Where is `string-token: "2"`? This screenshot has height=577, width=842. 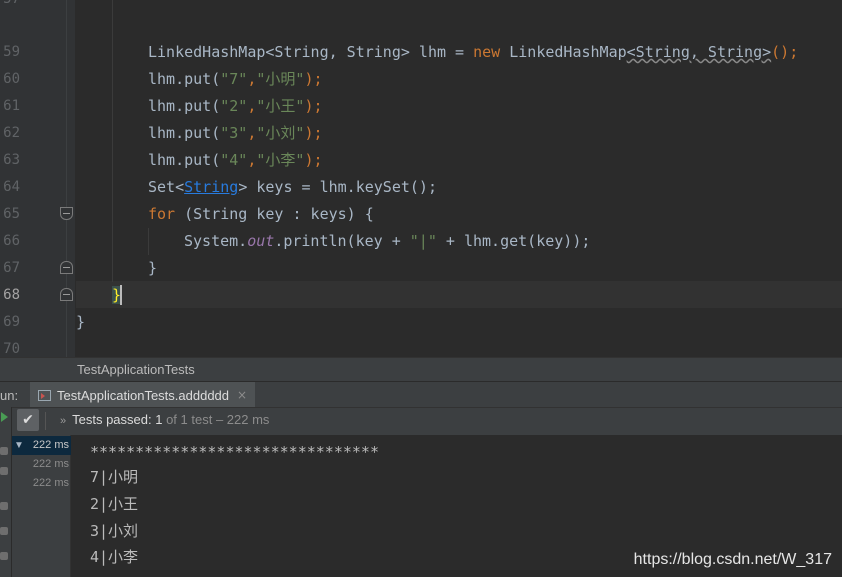
string-token: "2" is located at coordinates (234, 106).